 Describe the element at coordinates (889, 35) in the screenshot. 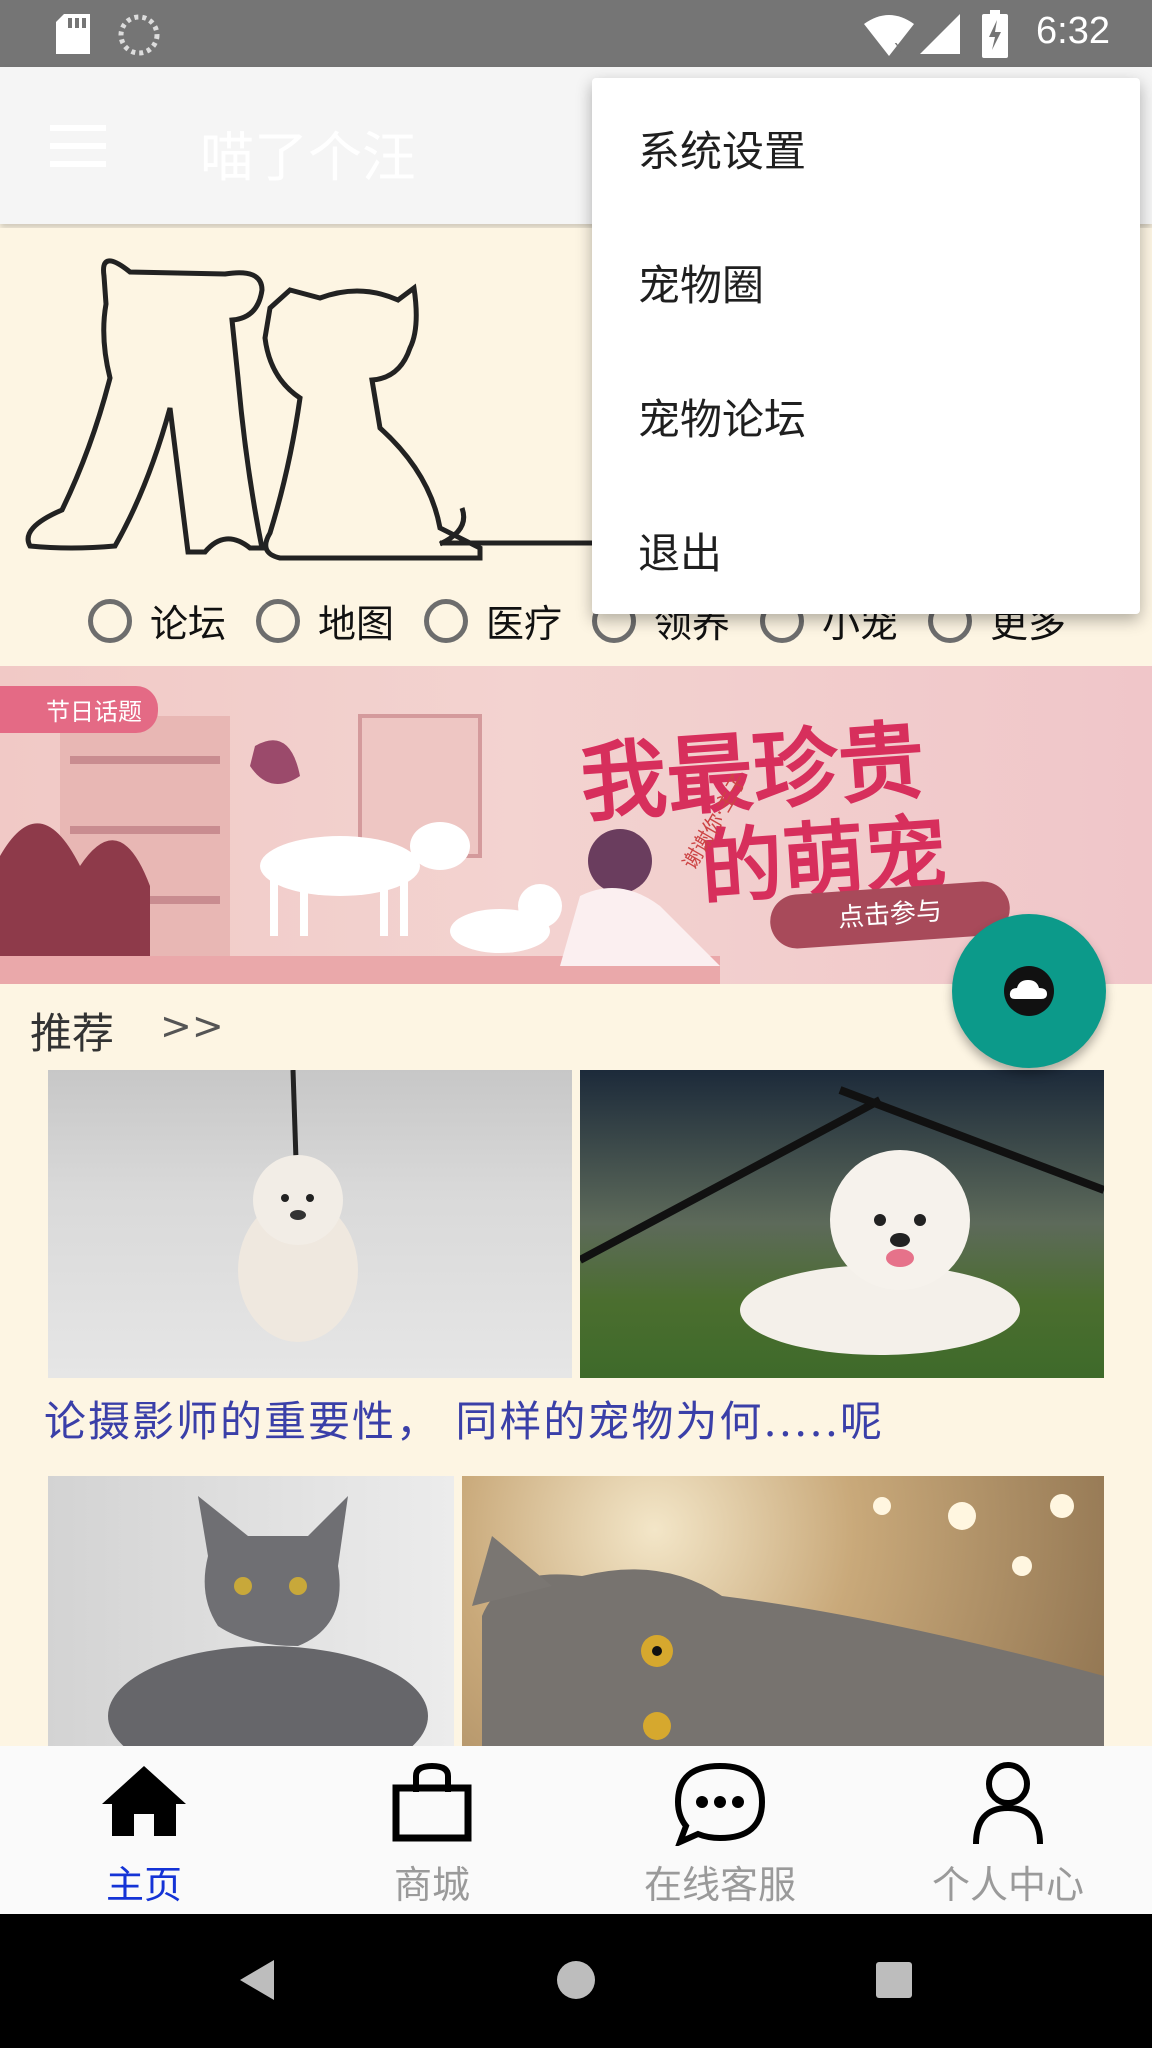

I see `wifi-icon: x` at that location.